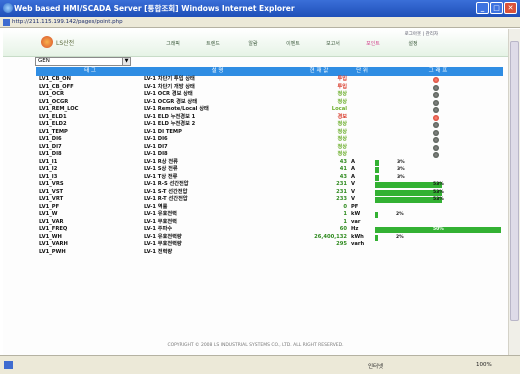  I want to click on table-row: LV1_PF LV-1 역률 0 PF, so click(269, 208).